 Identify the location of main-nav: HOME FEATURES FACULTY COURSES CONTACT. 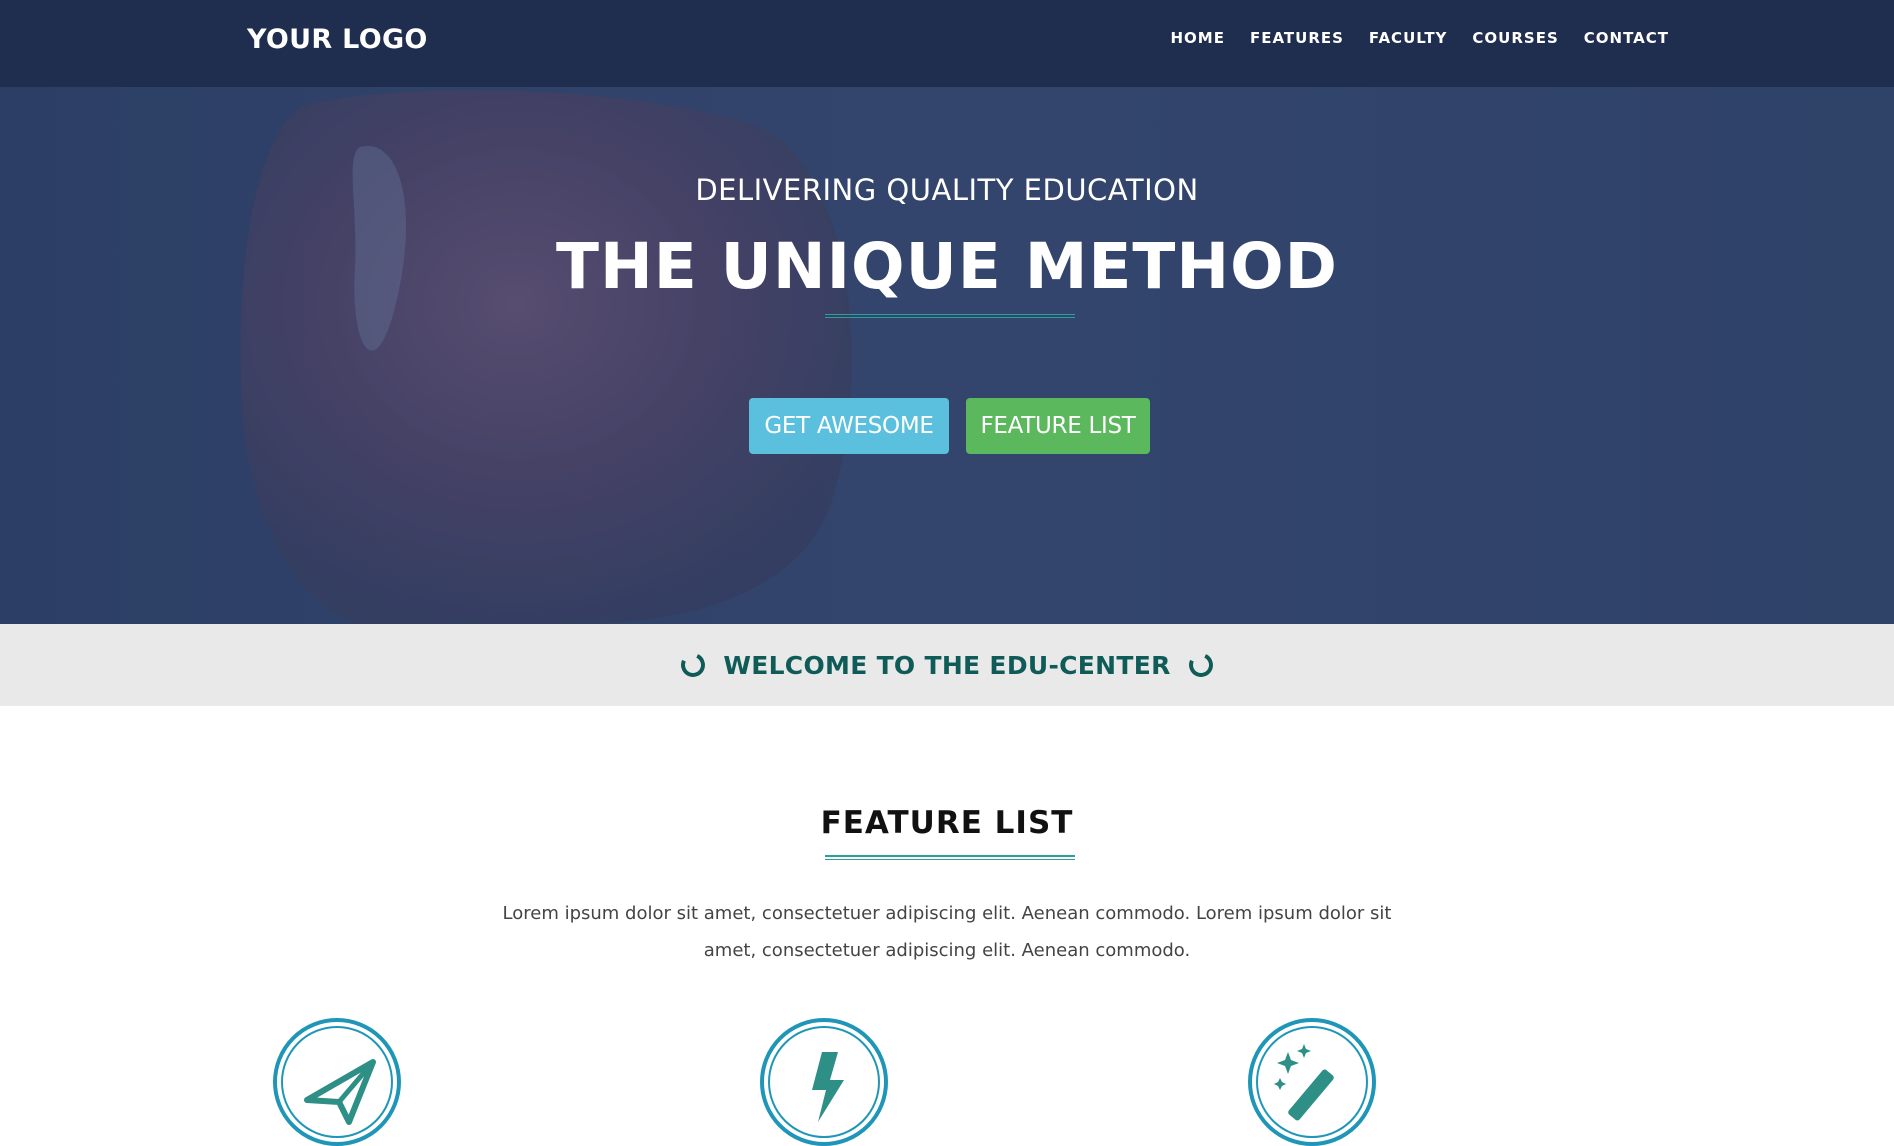
(1419, 38).